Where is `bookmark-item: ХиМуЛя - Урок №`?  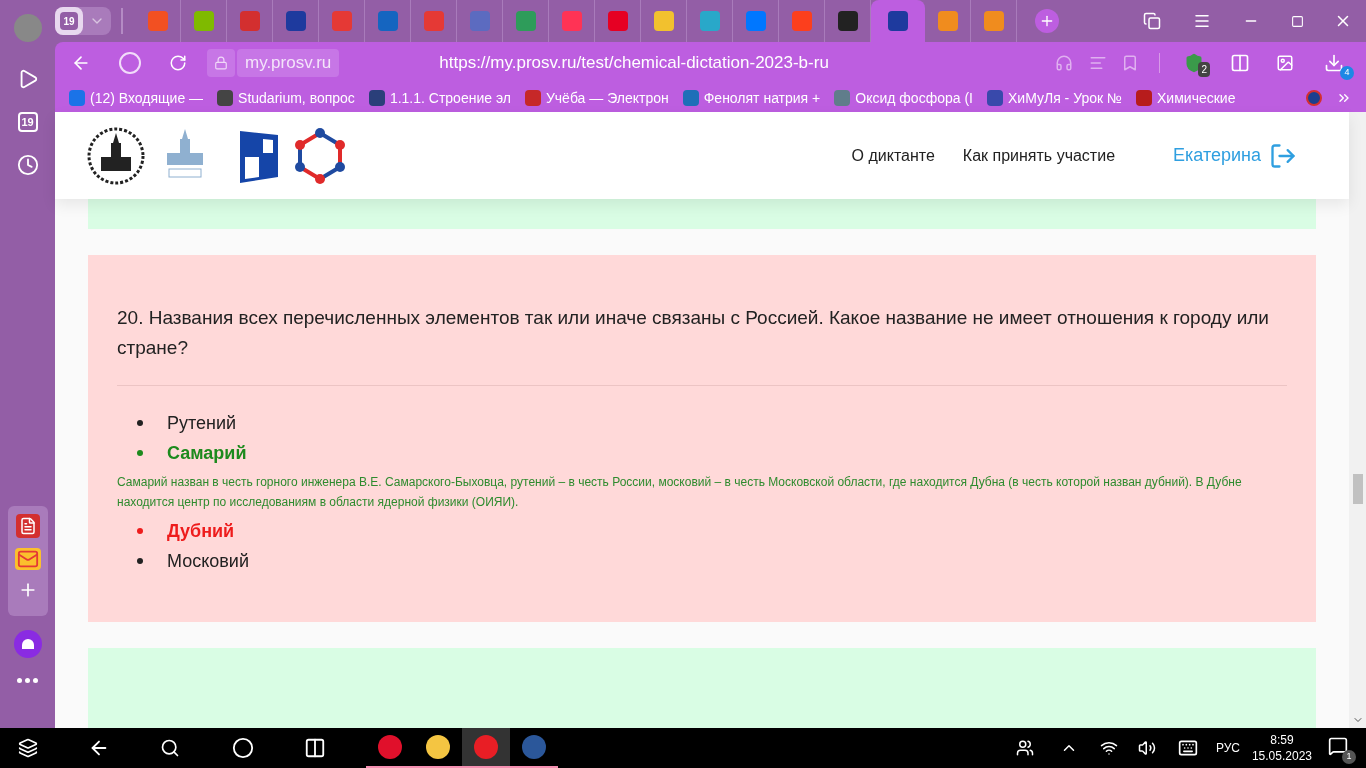
bookmark-item: ХиМуЛя - Урок № is located at coordinates (1054, 98).